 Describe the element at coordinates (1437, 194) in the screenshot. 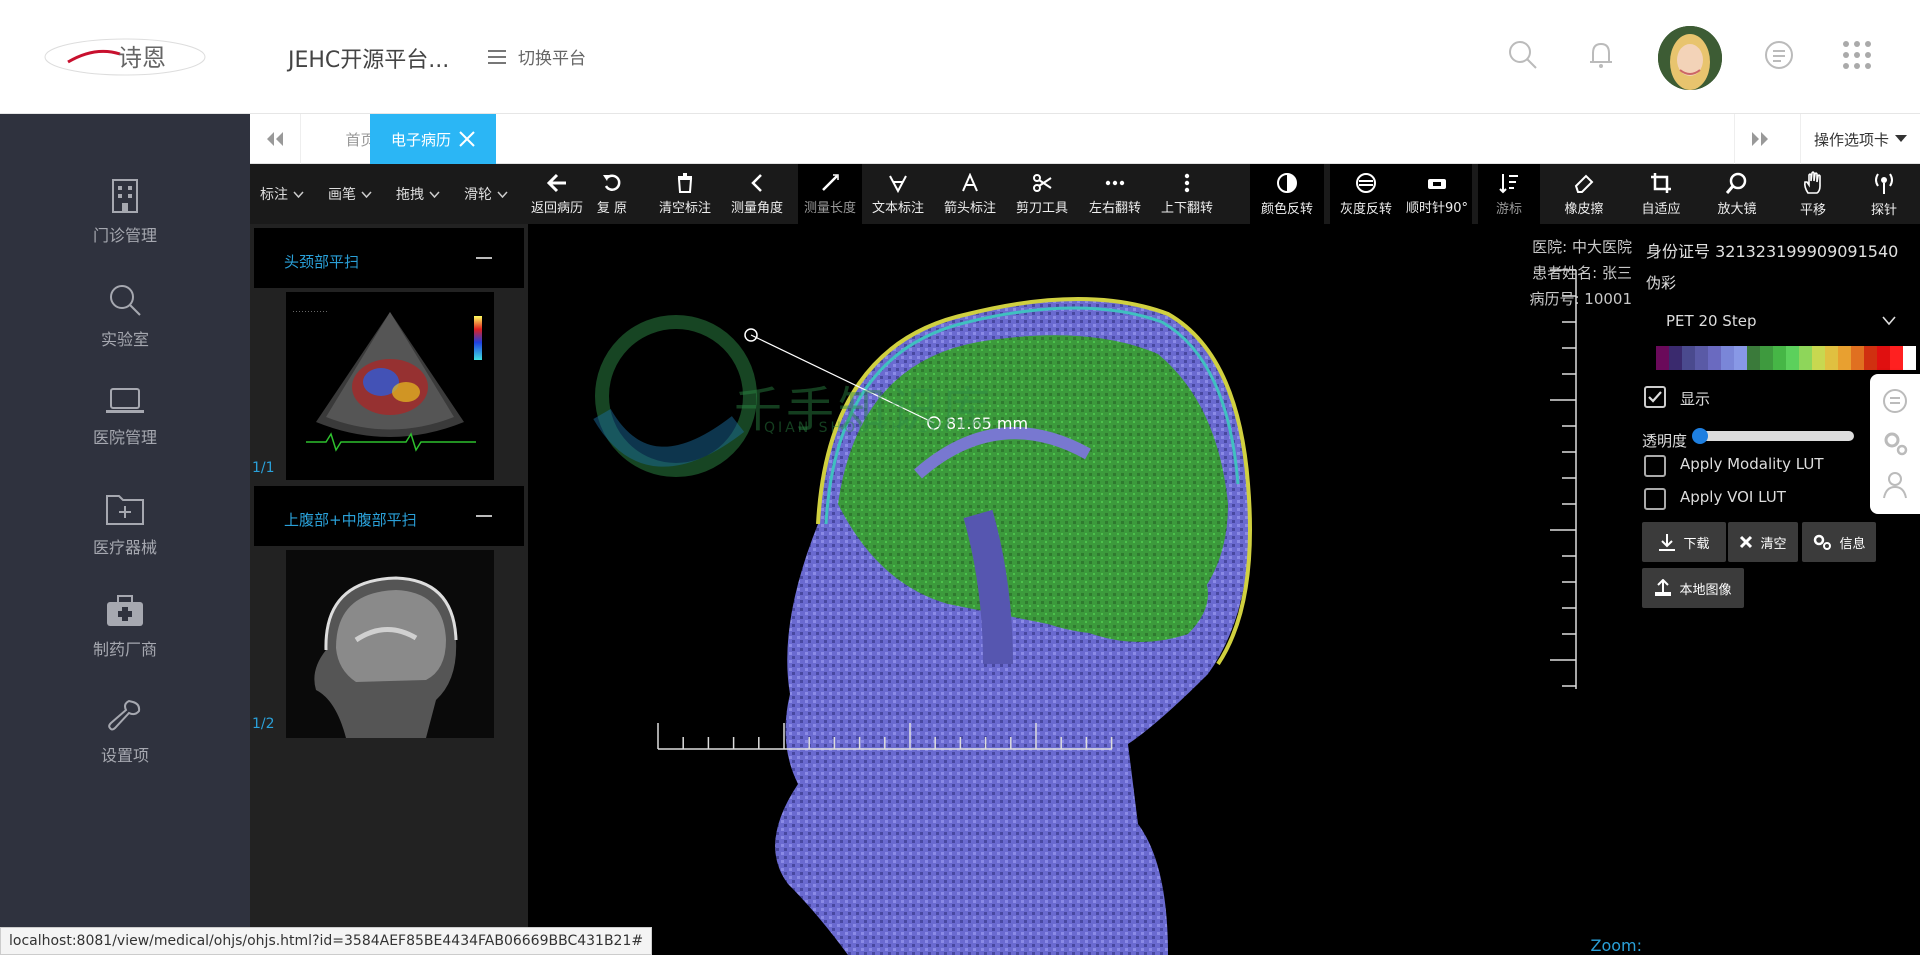

I see `rotate-clockwise-button: 顺时针90°` at that location.